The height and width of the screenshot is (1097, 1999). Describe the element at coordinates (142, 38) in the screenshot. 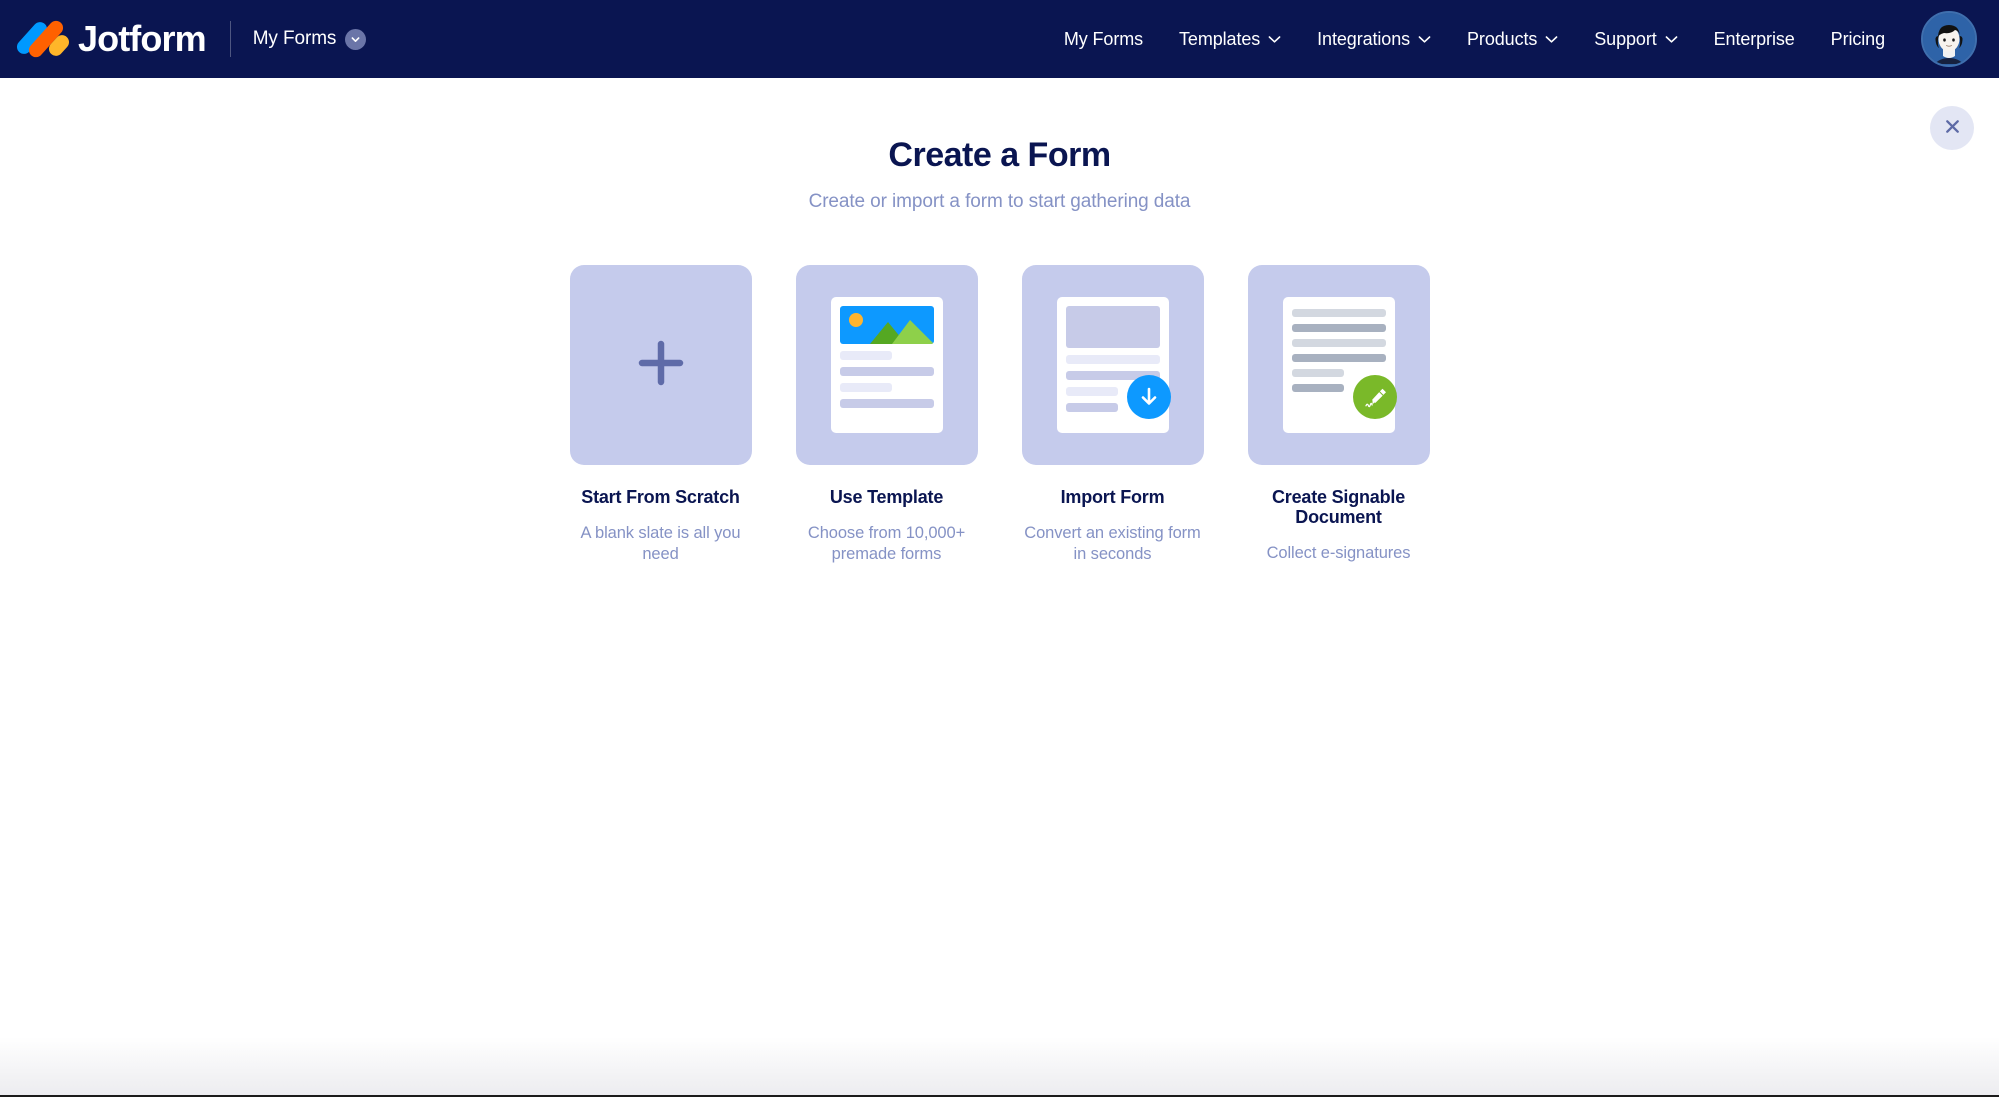

I see `logo-wordmark: Jotform` at that location.